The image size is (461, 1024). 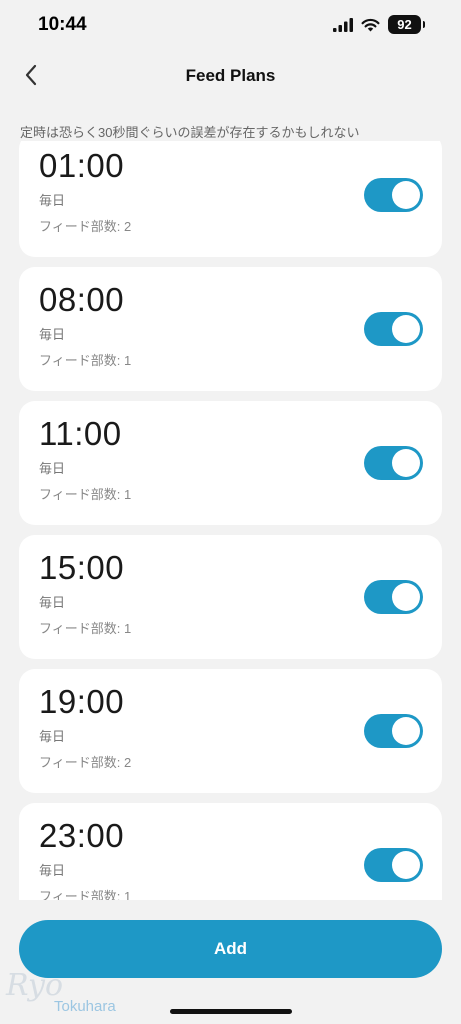 I want to click on status-icons: 92, so click(x=379, y=24).